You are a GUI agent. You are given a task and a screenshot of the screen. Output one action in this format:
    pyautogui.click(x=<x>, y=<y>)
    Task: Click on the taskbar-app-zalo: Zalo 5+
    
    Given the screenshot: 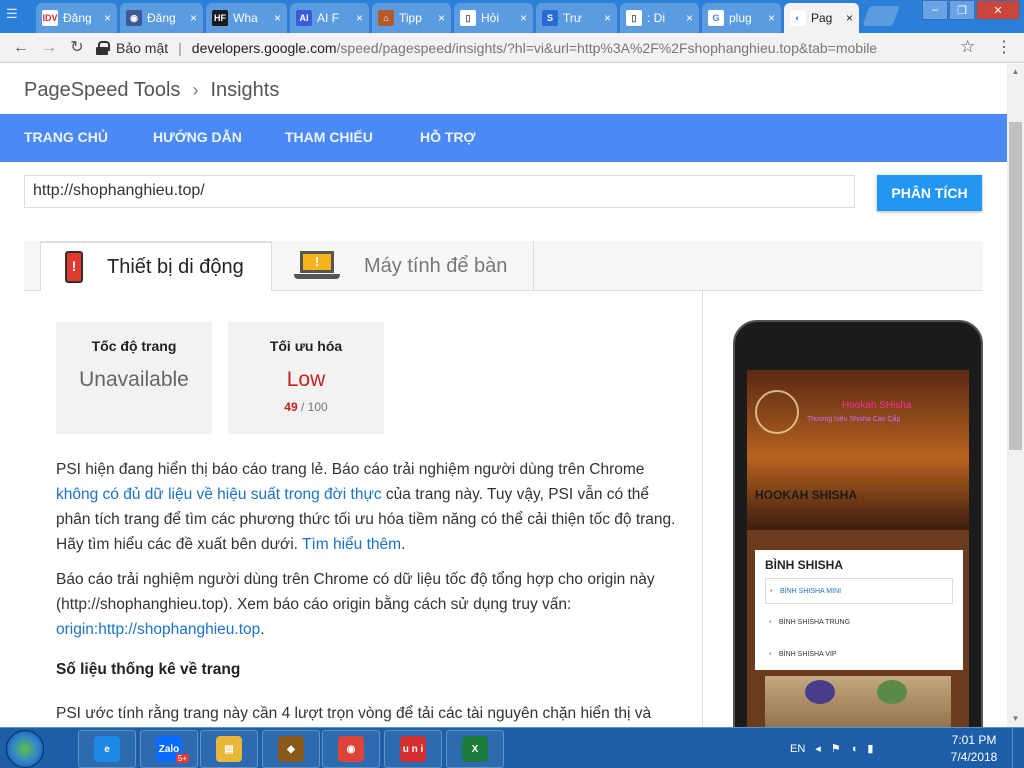 What is the action you would take?
    pyautogui.click(x=169, y=749)
    